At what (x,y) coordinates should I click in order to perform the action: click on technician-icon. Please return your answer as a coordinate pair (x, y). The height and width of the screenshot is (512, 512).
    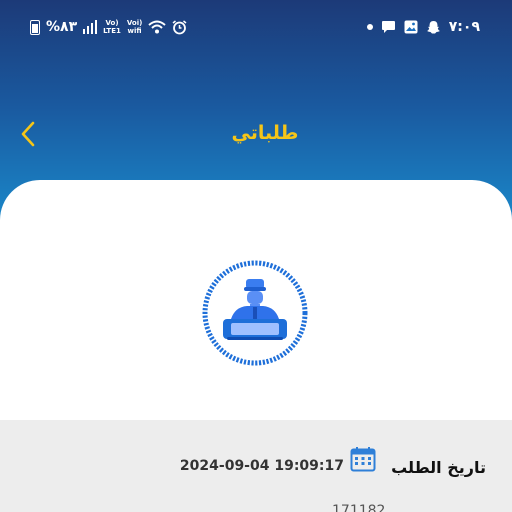
    Looking at the image, I should click on (255, 313).